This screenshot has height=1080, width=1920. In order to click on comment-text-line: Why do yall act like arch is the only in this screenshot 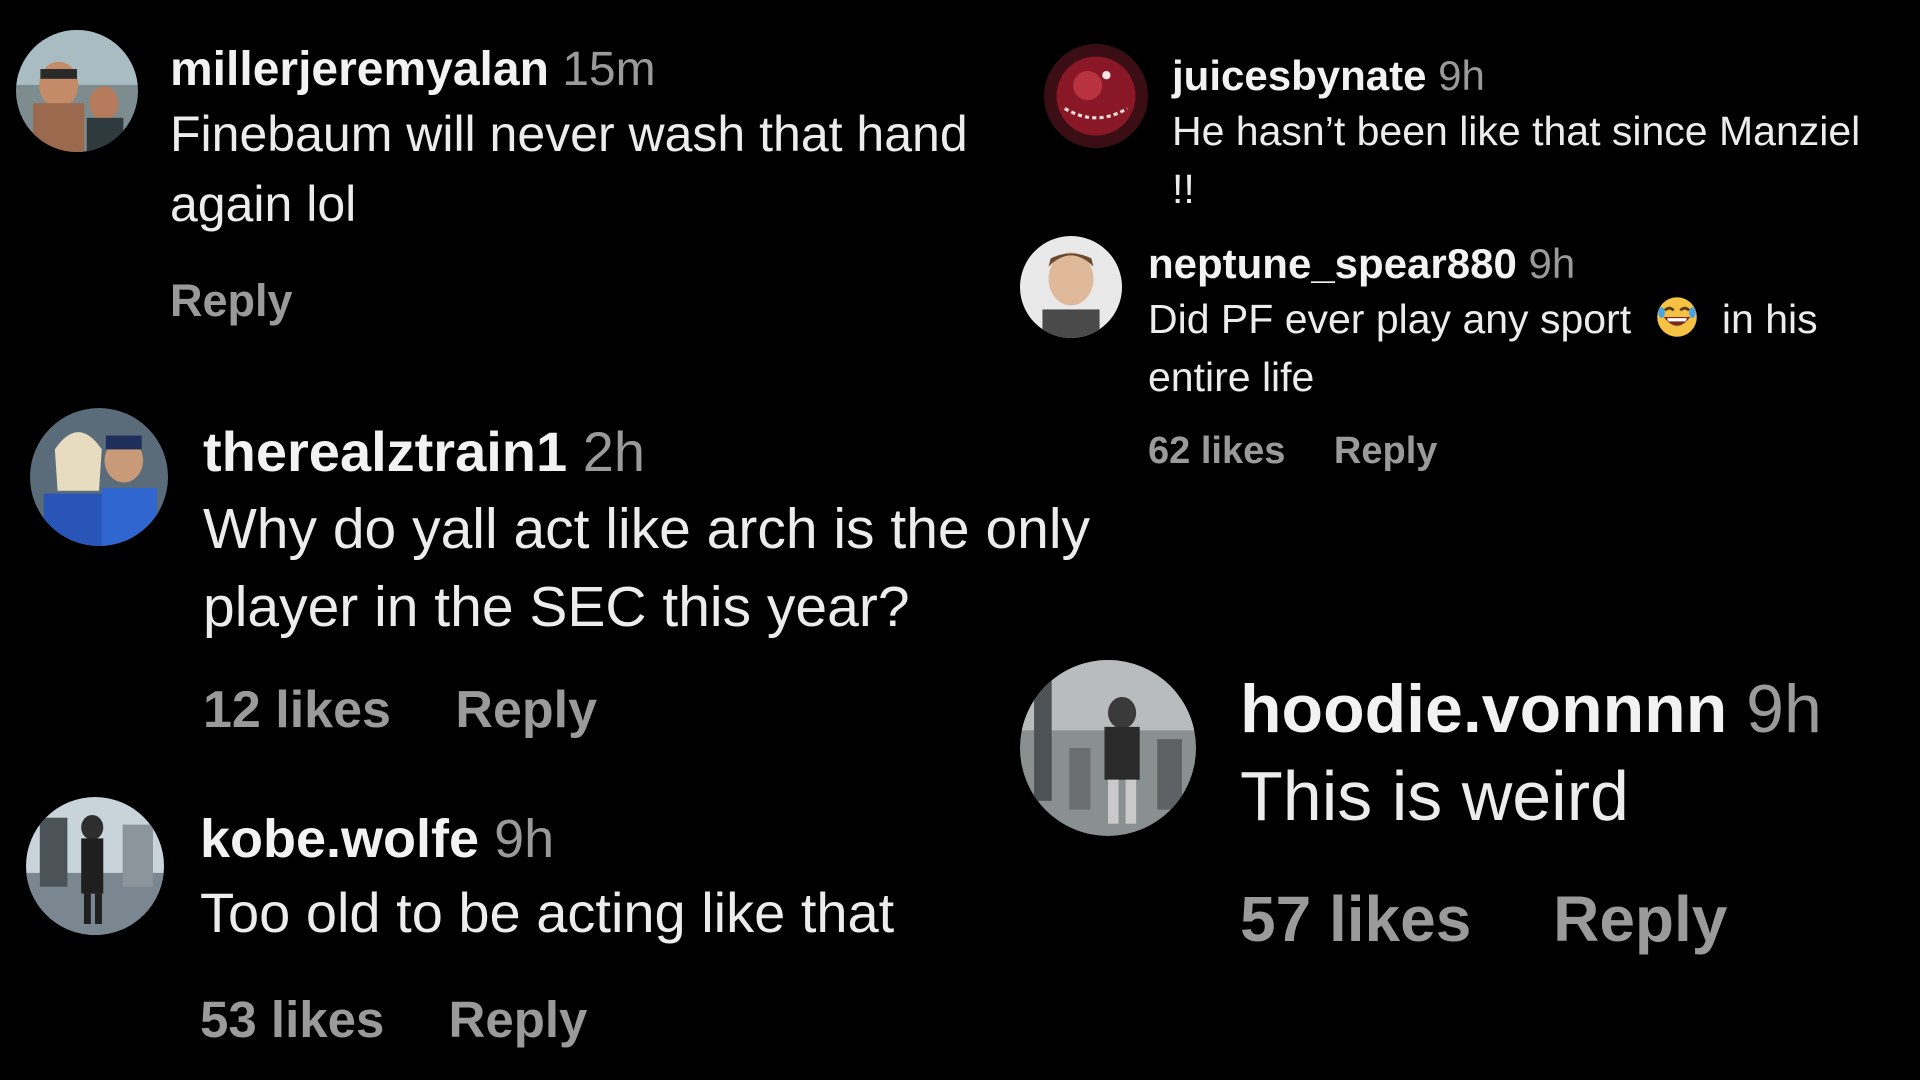, I will do `click(647, 529)`.